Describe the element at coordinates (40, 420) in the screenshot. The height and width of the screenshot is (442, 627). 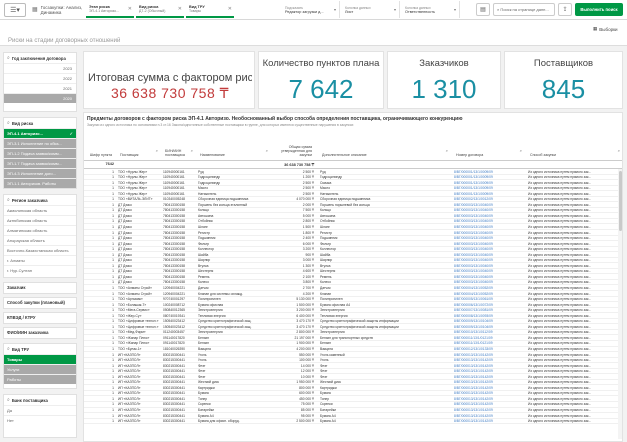
I see `list-item: Нет` at that location.